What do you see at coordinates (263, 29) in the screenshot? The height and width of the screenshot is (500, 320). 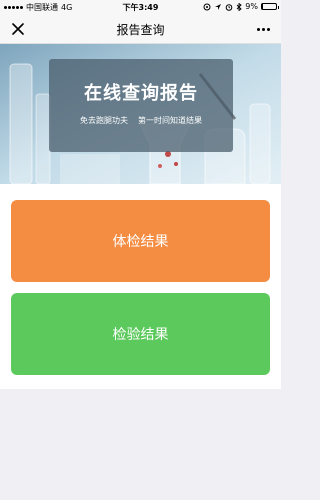 I see `more-icon` at bounding box center [263, 29].